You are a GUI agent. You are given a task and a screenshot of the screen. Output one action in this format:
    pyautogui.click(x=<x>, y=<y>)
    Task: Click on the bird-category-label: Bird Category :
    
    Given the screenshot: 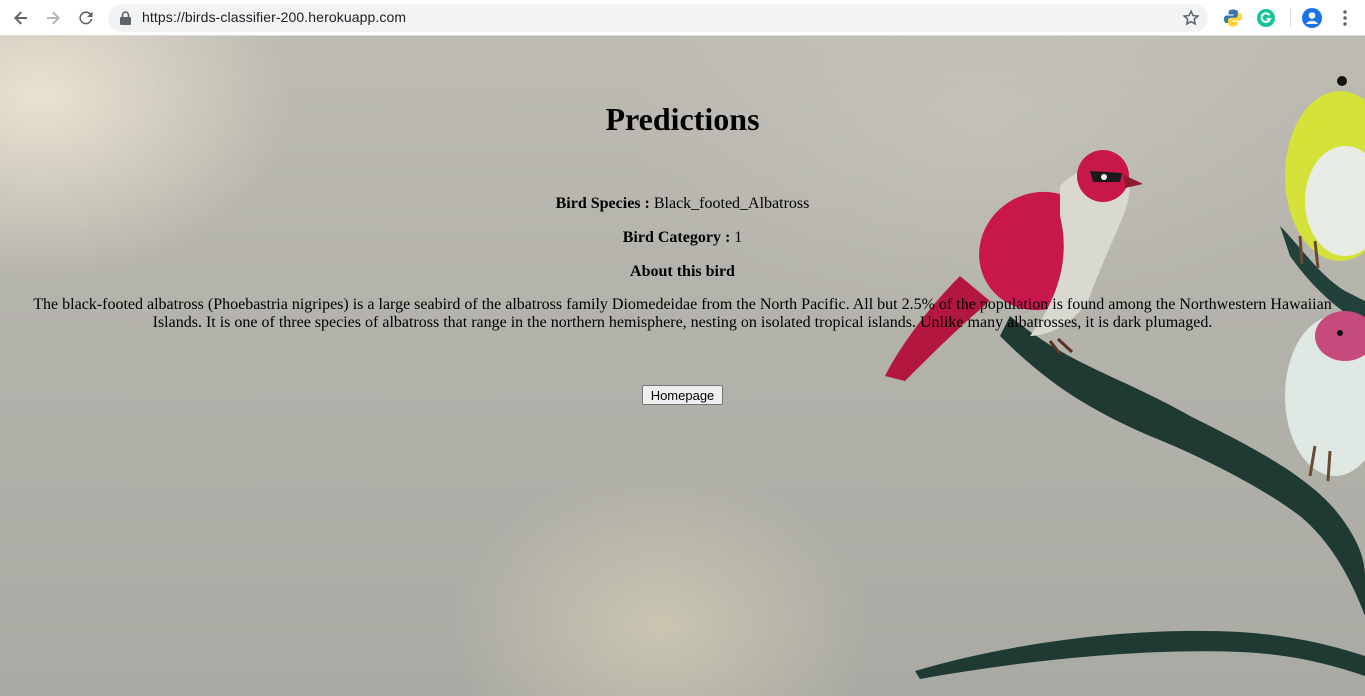 What is the action you would take?
    pyautogui.click(x=676, y=237)
    